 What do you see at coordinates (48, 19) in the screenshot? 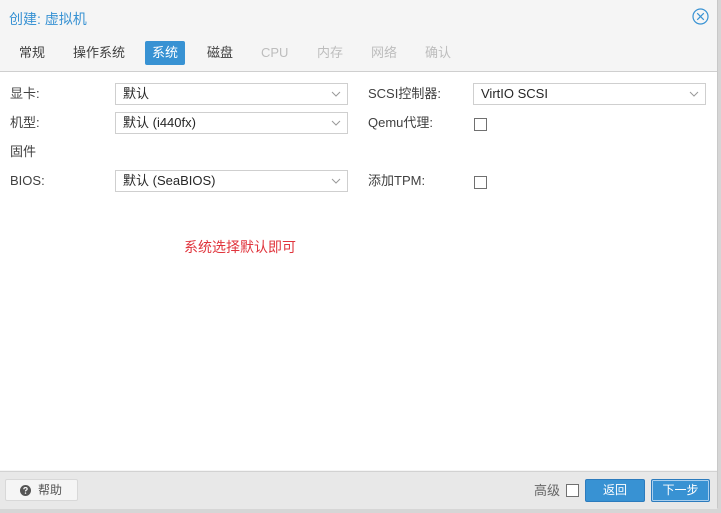
I see `dialog-title: 创建: 虚拟机` at bounding box center [48, 19].